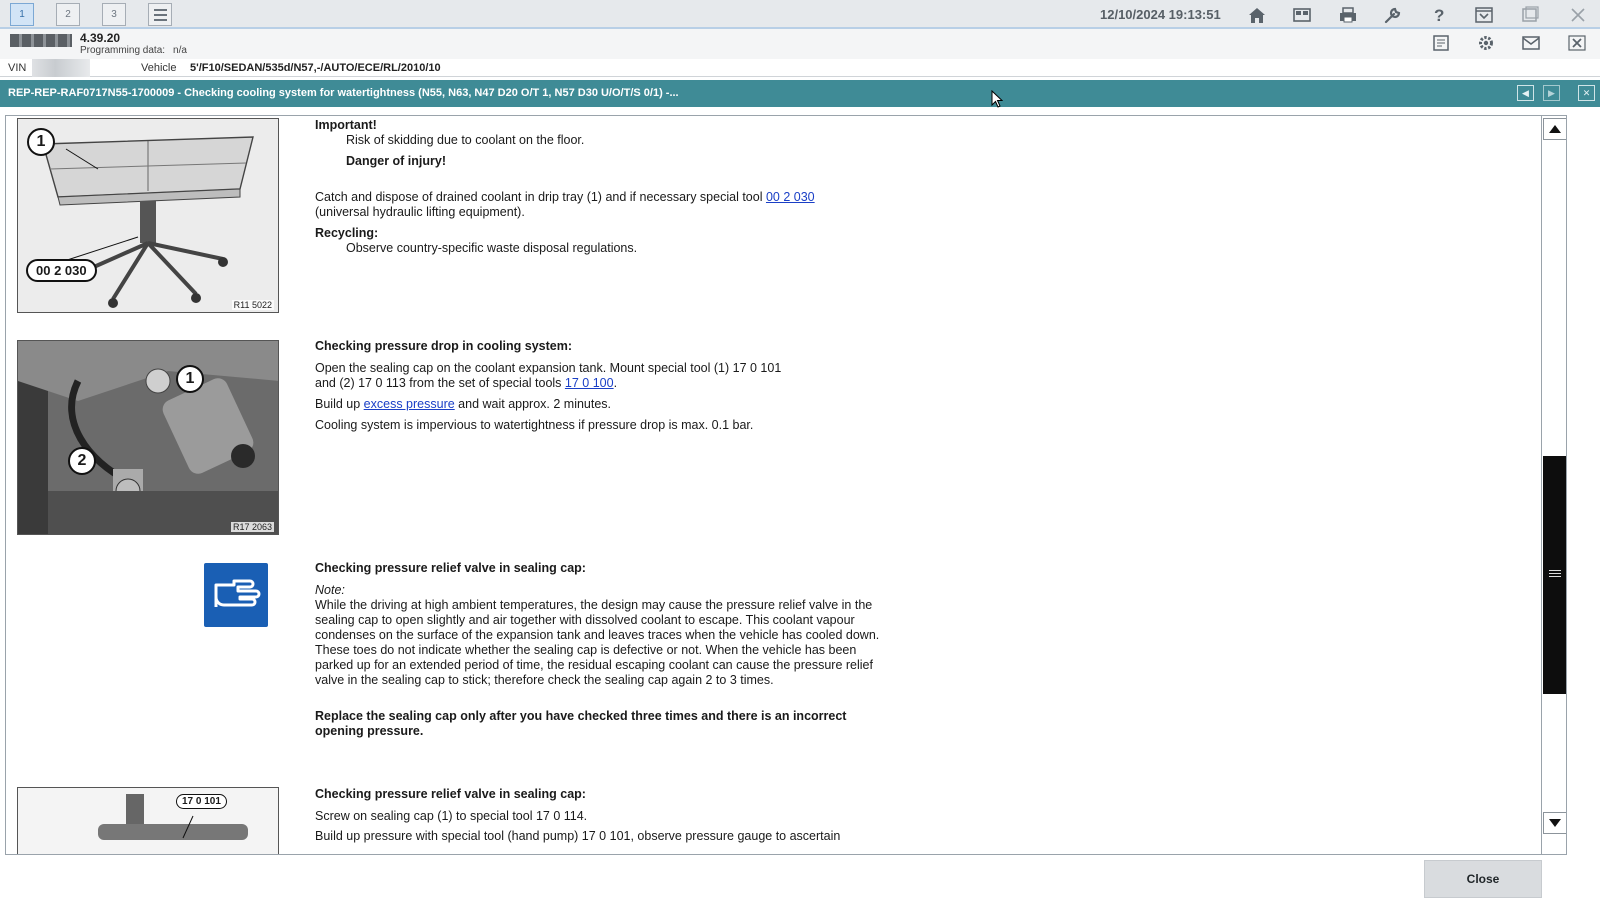 The height and width of the screenshot is (900, 1600). What do you see at coordinates (41, 40) in the screenshot?
I see `brand-logo` at bounding box center [41, 40].